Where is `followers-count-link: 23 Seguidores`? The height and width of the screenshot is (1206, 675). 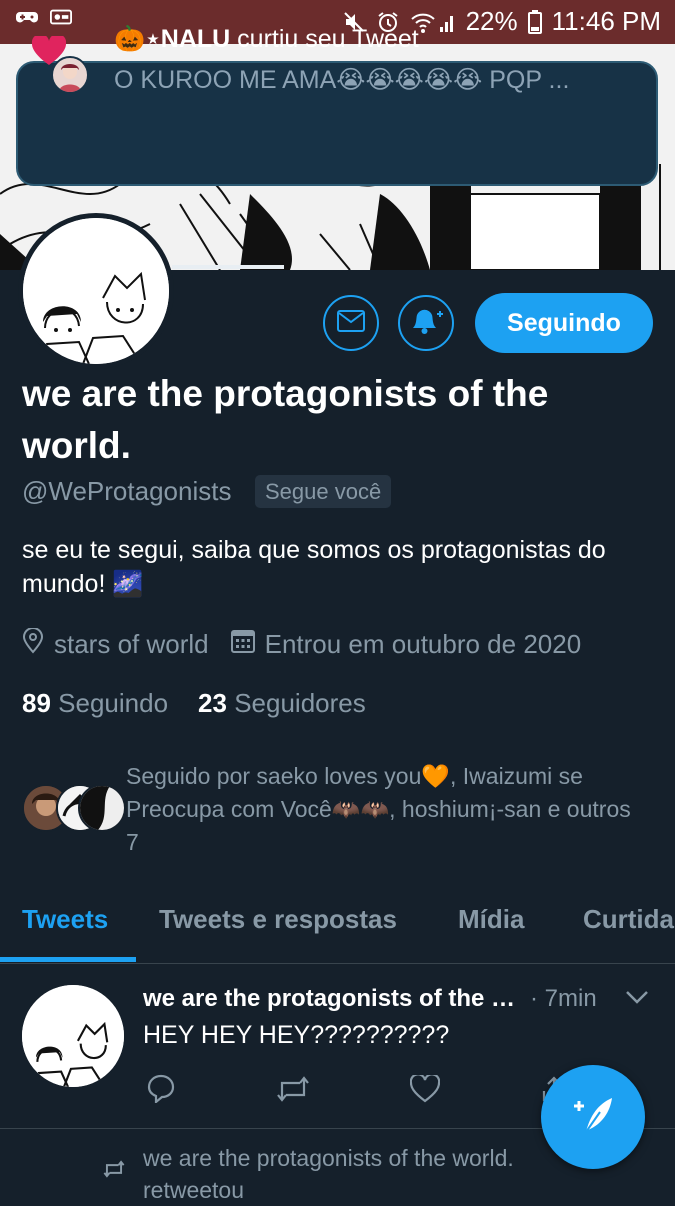 followers-count-link: 23 Seguidores is located at coordinates (282, 703).